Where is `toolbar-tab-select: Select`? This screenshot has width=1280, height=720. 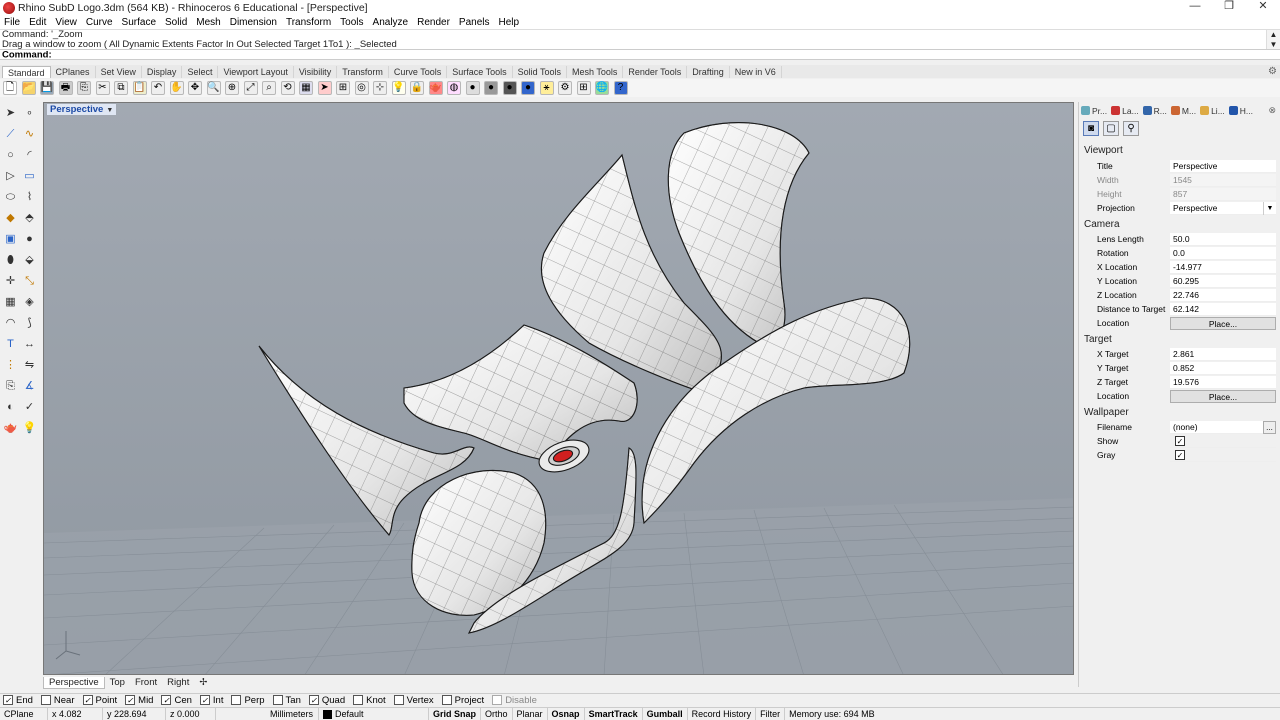 toolbar-tab-select: Select is located at coordinates (200, 72).